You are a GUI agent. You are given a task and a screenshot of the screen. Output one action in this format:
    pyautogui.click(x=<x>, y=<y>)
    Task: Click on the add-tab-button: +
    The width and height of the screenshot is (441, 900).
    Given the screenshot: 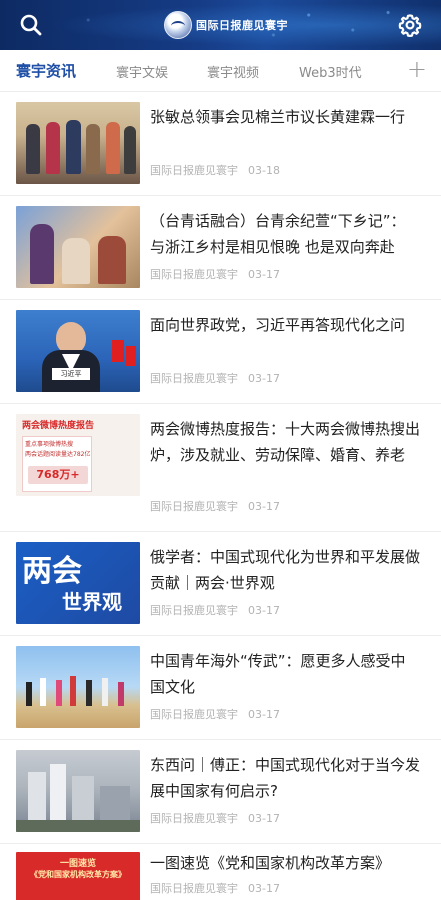 What is the action you would take?
    pyautogui.click(x=417, y=69)
    